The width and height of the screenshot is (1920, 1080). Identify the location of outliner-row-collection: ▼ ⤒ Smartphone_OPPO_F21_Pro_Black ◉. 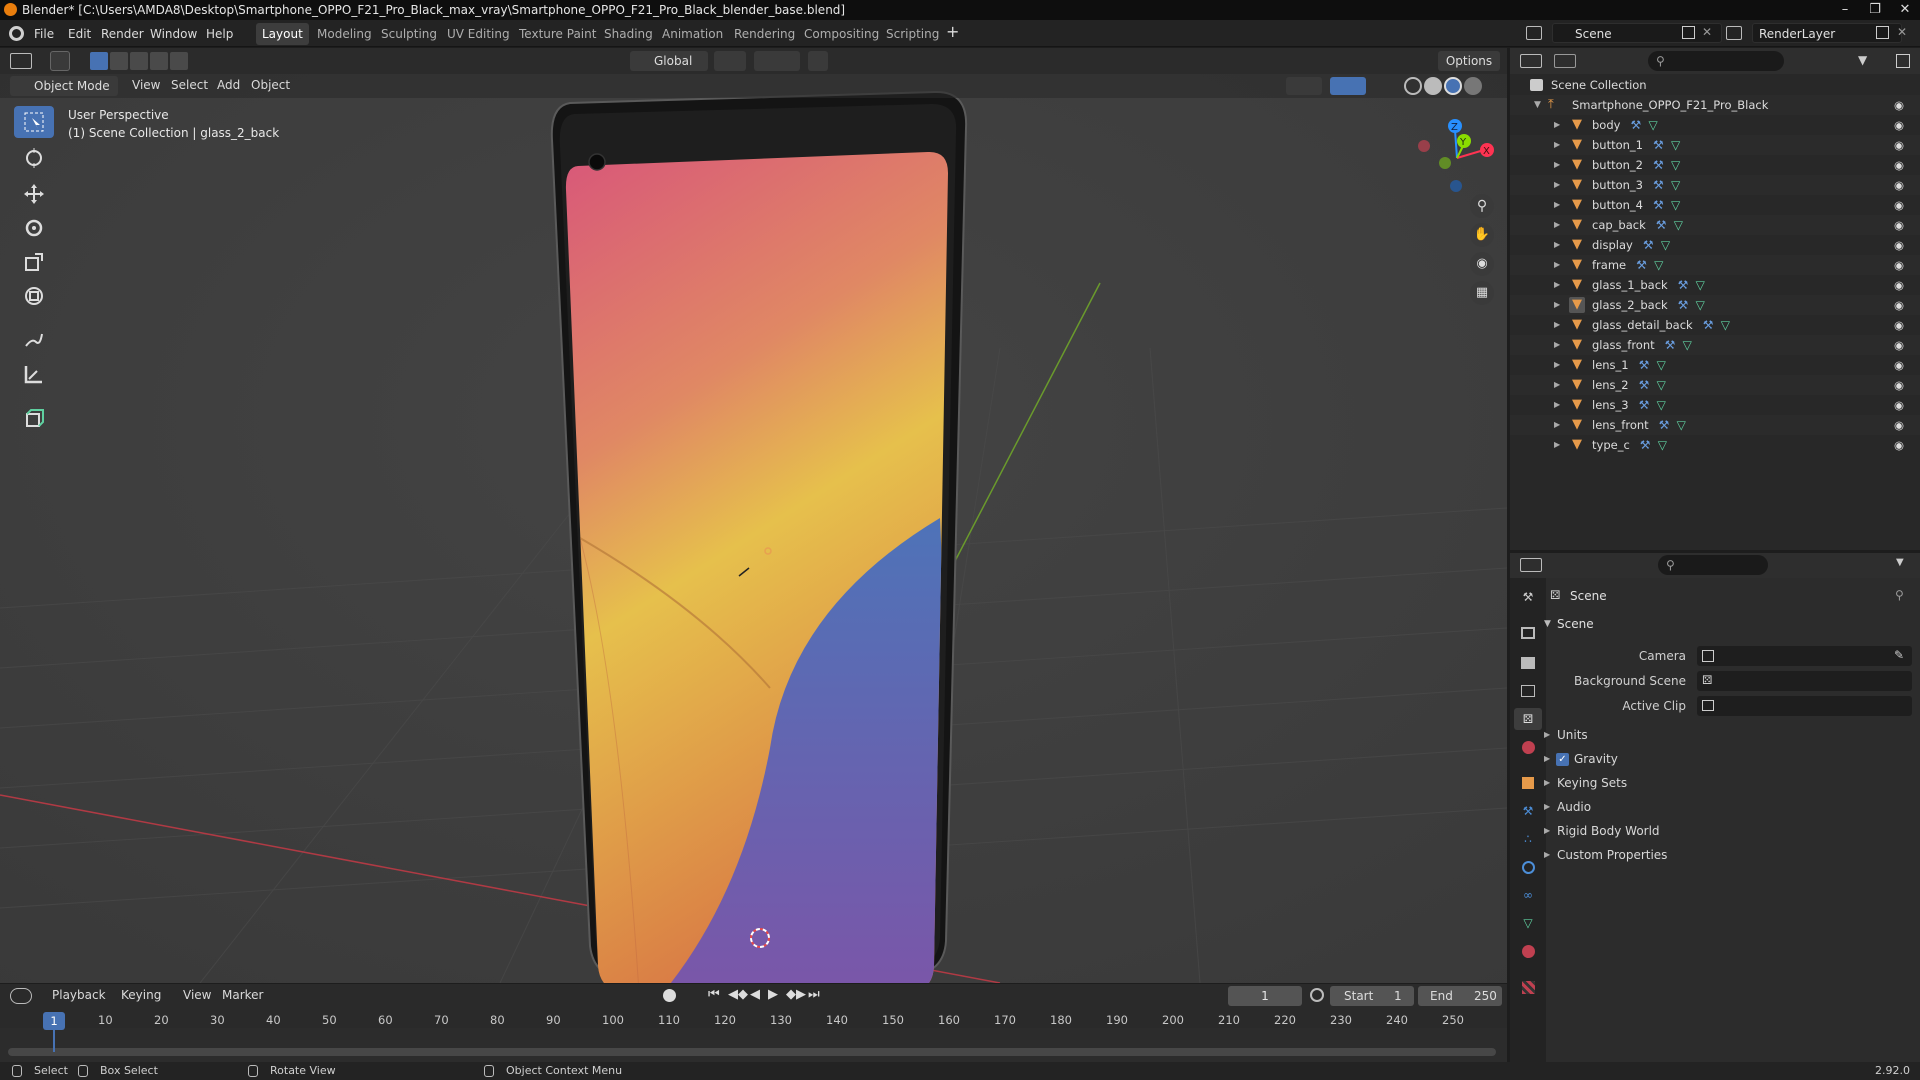
(1715, 105).